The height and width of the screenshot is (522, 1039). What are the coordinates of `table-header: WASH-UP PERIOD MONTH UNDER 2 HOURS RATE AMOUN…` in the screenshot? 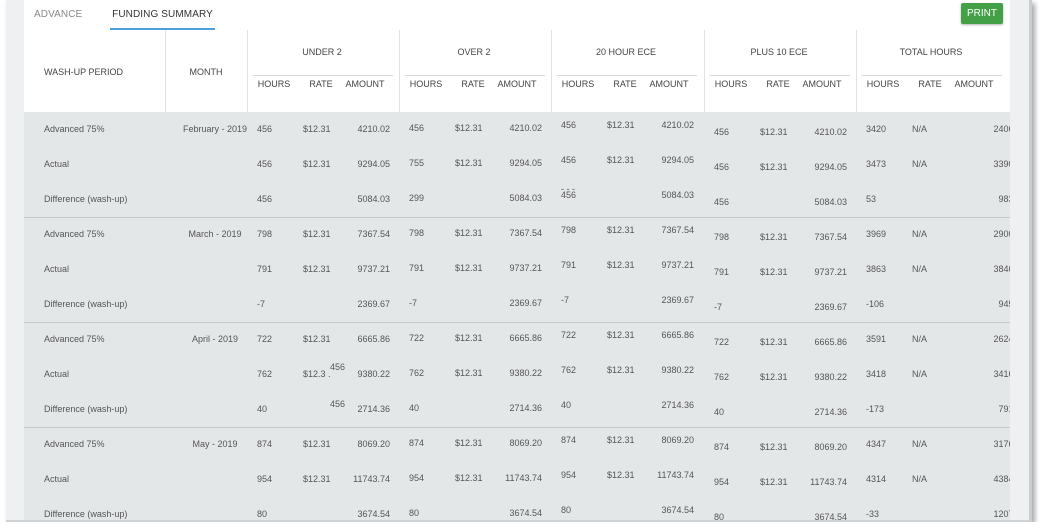 It's located at (517, 71).